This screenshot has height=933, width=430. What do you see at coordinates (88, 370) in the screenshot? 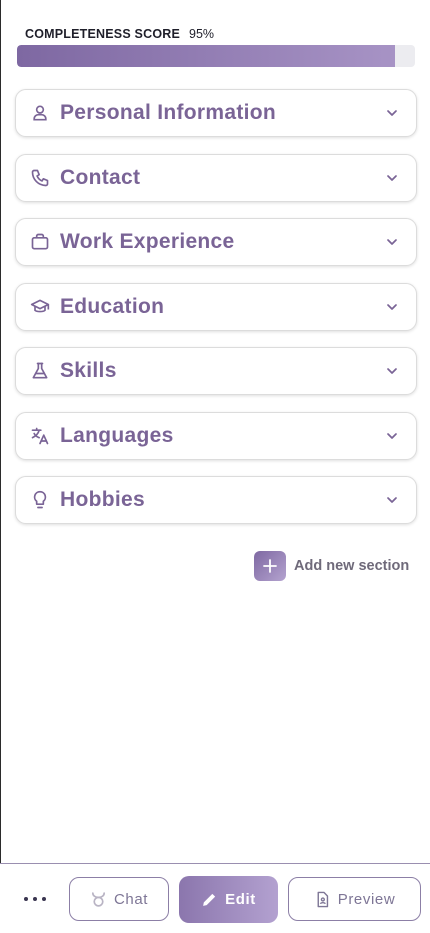
I see `section-label: Skills` at bounding box center [88, 370].